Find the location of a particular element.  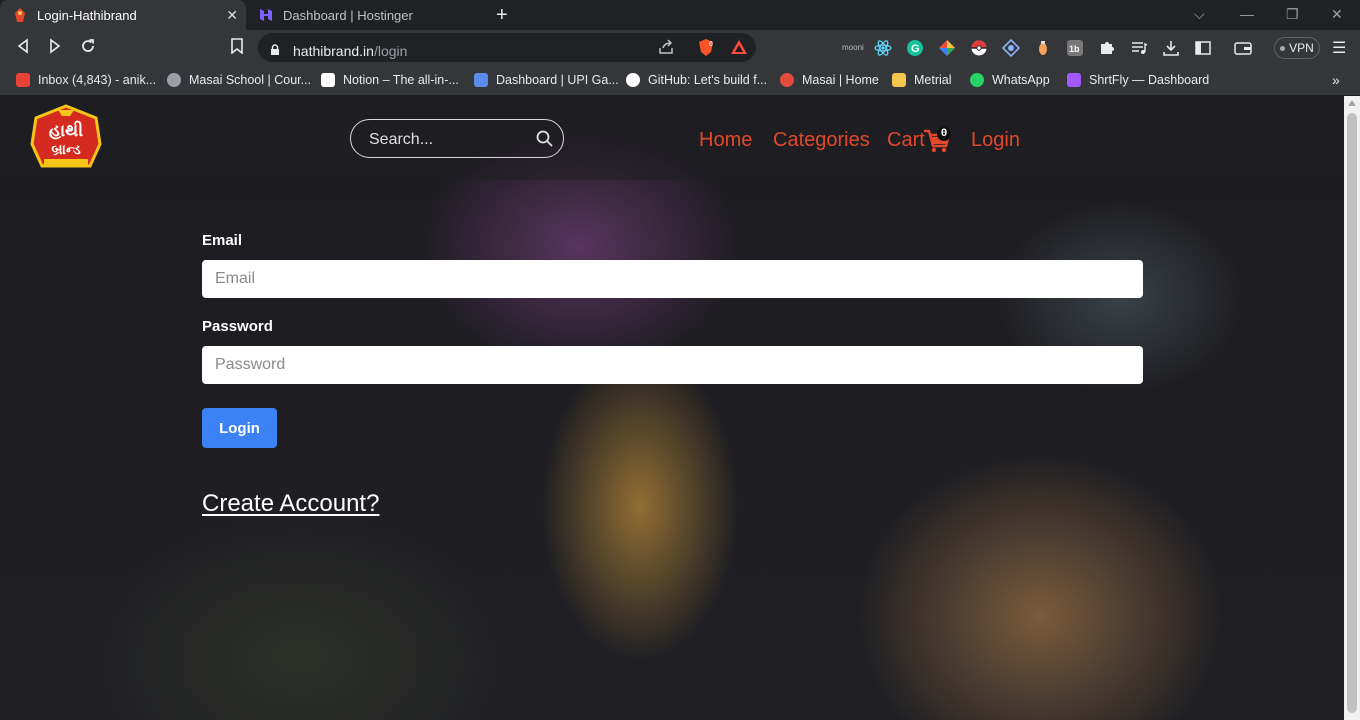

menu-icon: ☰ is located at coordinates (1341, 47).